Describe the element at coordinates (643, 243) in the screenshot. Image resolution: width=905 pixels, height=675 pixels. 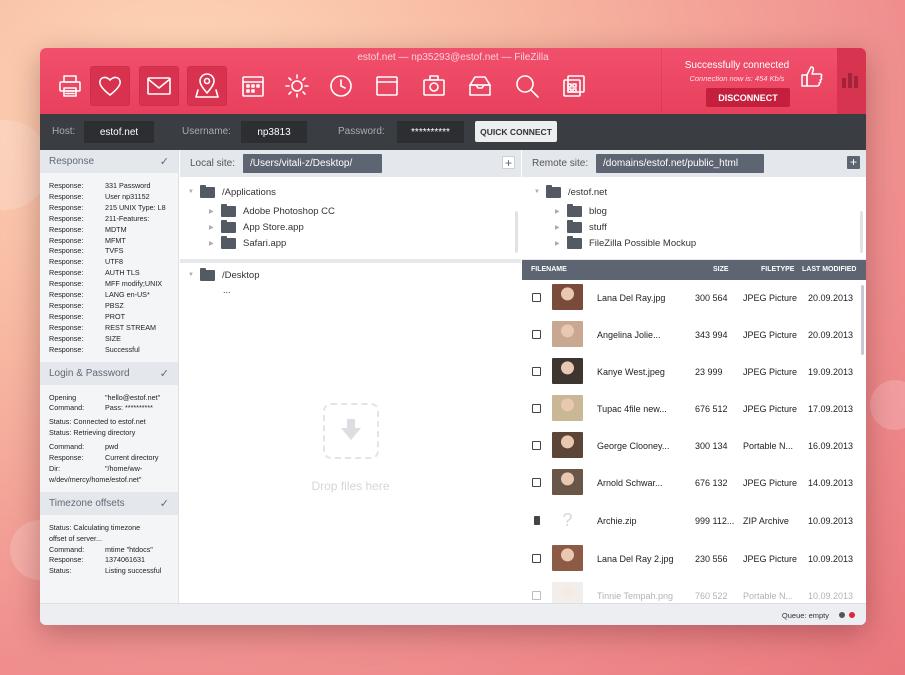
I see `folder-label: FileZilla Possible Mockup` at that location.